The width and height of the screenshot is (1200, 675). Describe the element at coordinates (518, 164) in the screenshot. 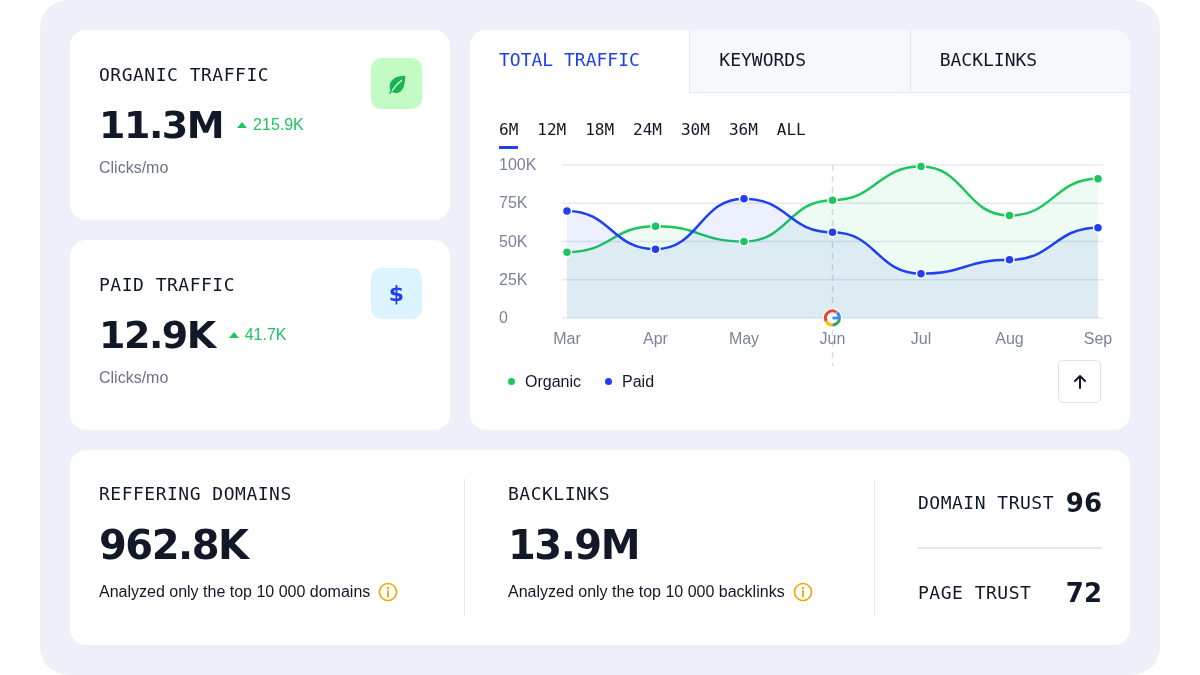

I see `axis-label: 100K` at that location.